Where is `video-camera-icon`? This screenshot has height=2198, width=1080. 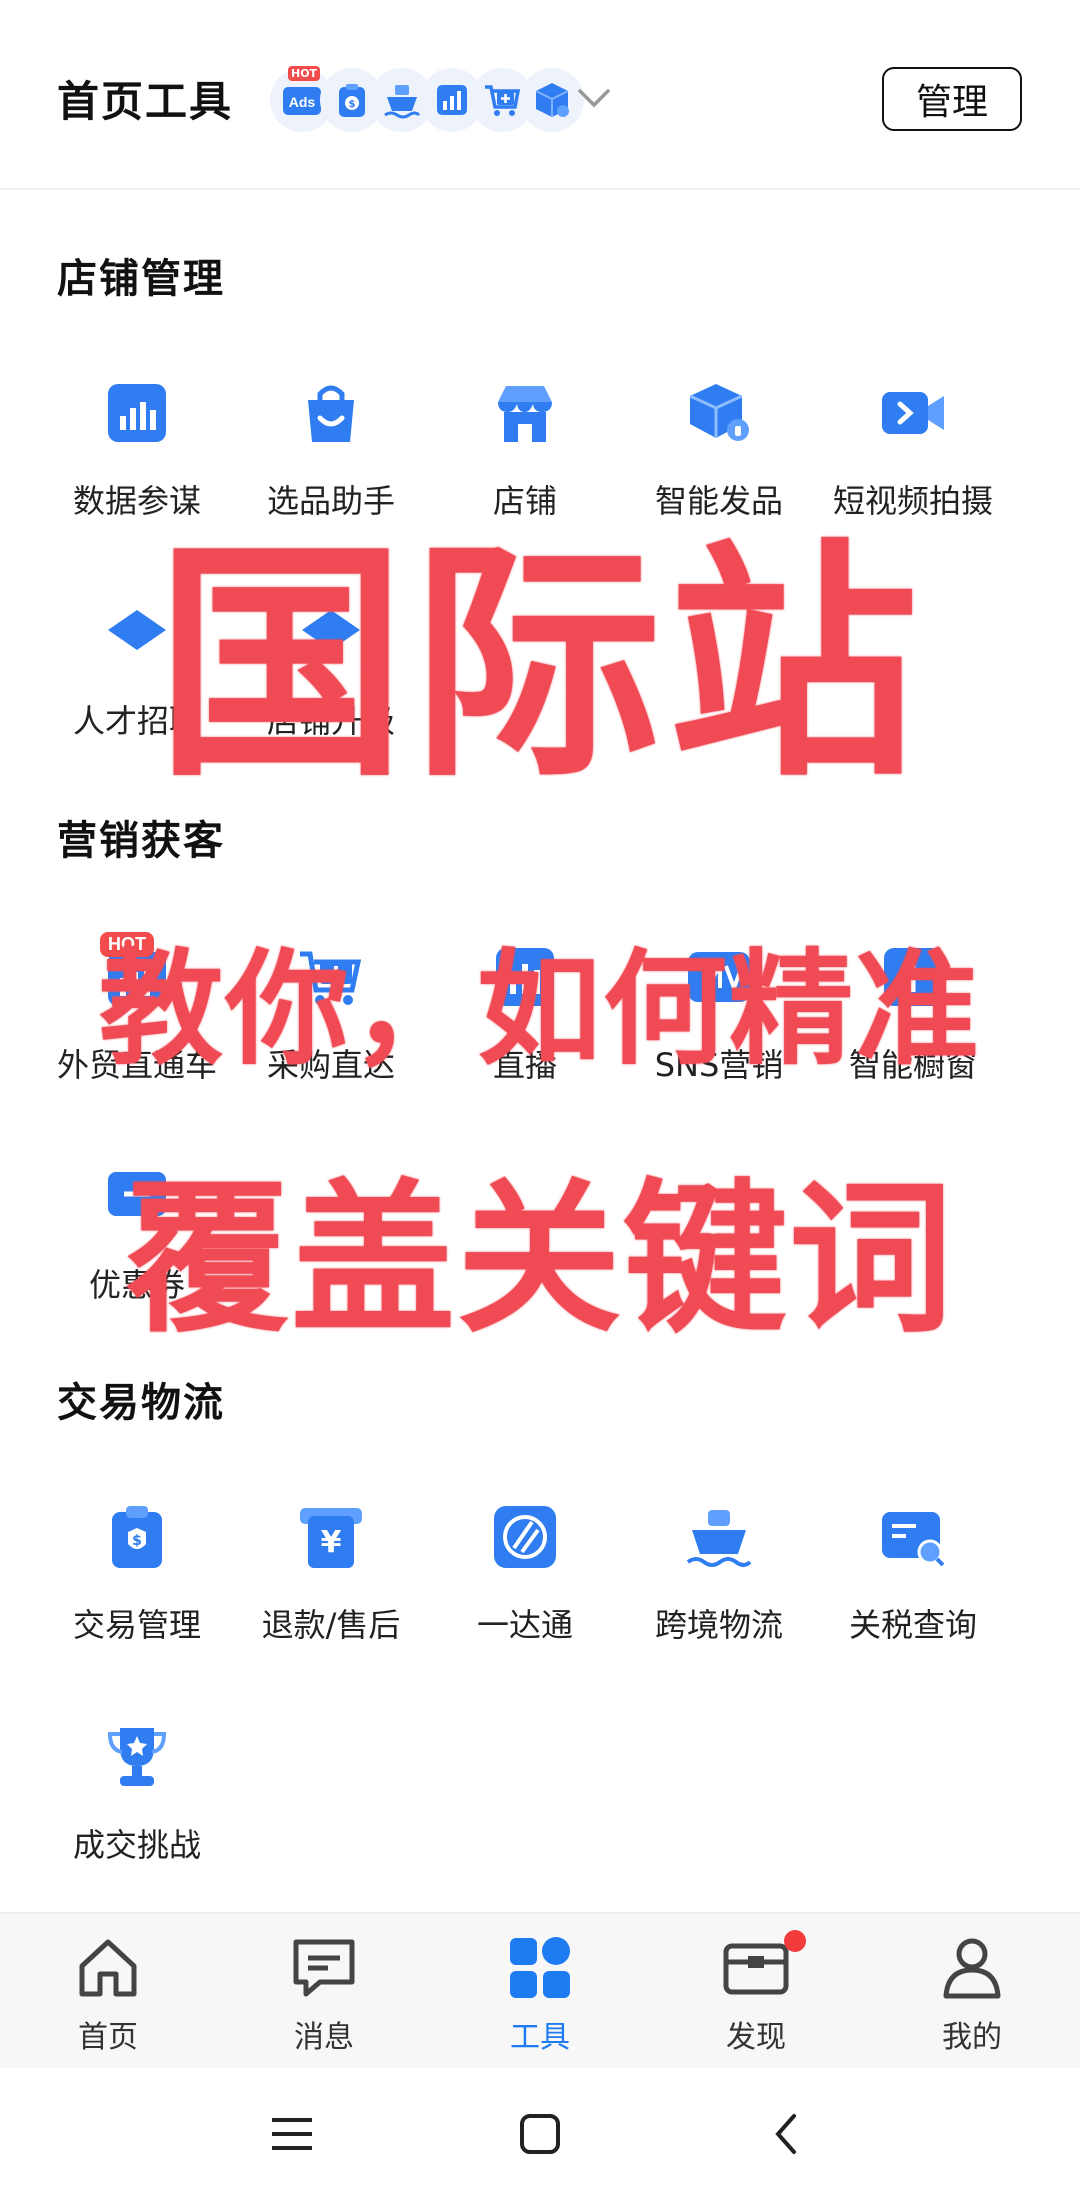
video-camera-icon is located at coordinates (913, 413).